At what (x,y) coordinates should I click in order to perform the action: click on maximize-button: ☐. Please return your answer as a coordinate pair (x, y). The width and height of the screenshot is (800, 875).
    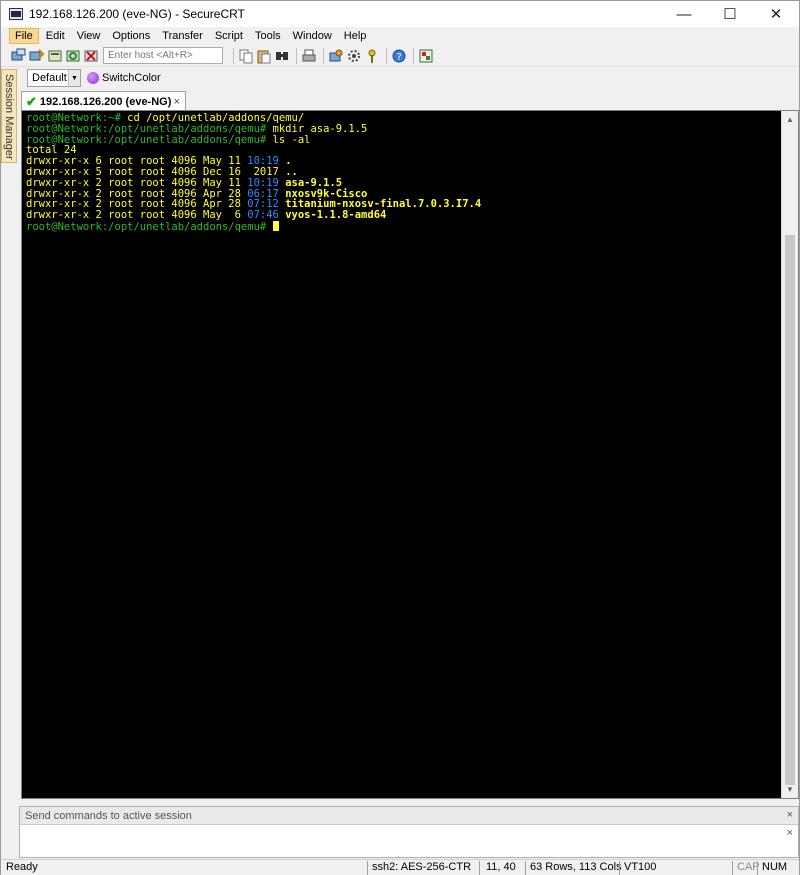
    Looking at the image, I should click on (730, 14).